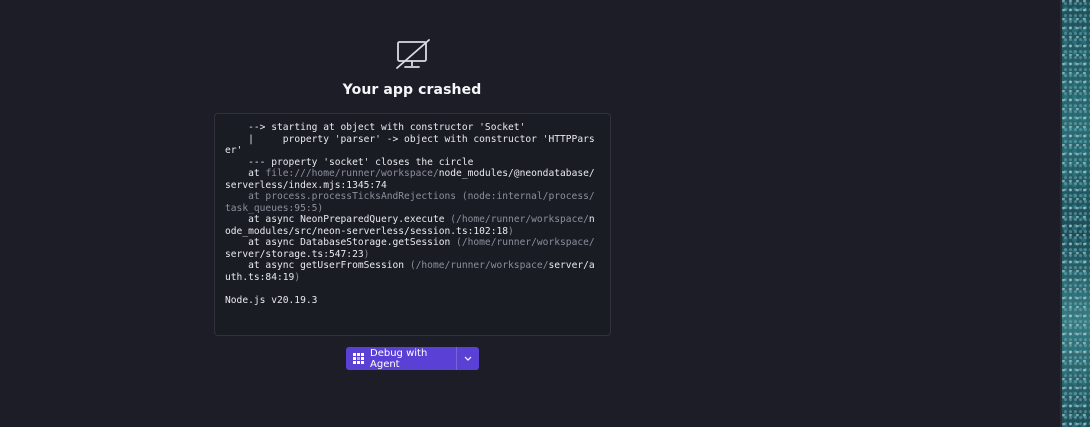 This screenshot has width=1090, height=427. I want to click on debug-button-label: Debug with Agent, so click(399, 358).